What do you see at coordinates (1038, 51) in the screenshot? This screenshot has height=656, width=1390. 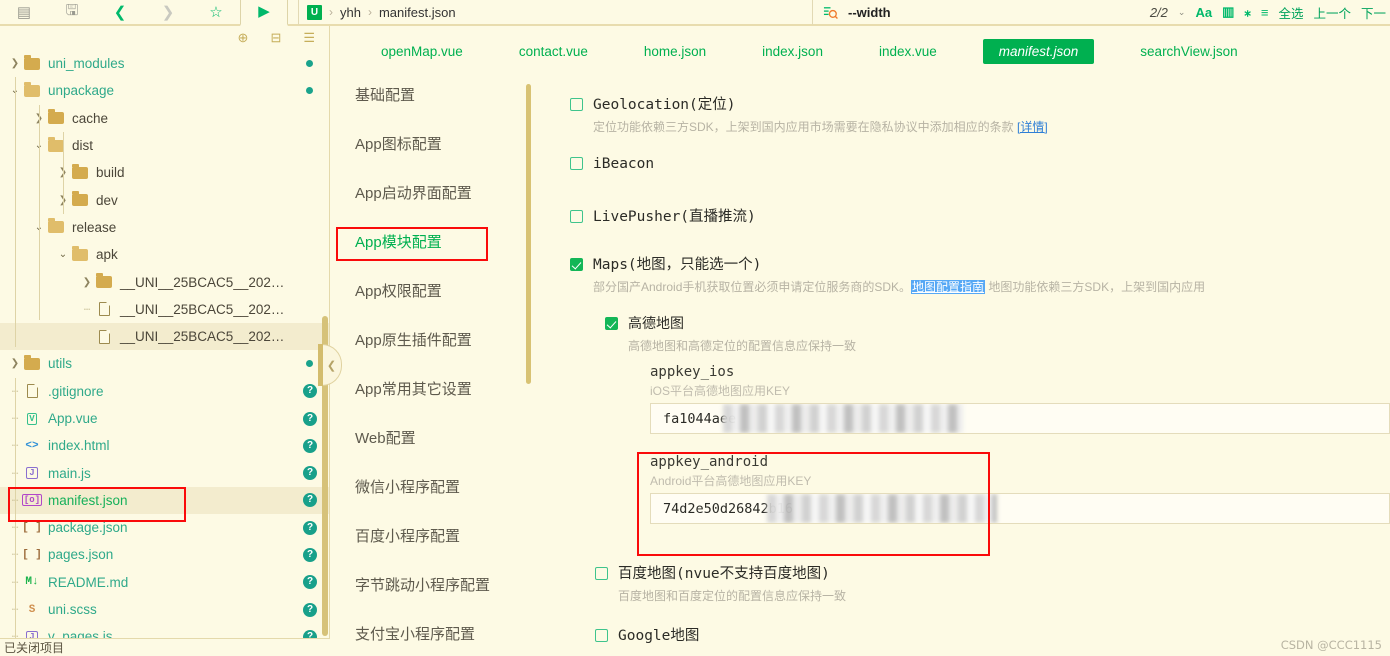 I see `editor-tab: manifest.json` at bounding box center [1038, 51].